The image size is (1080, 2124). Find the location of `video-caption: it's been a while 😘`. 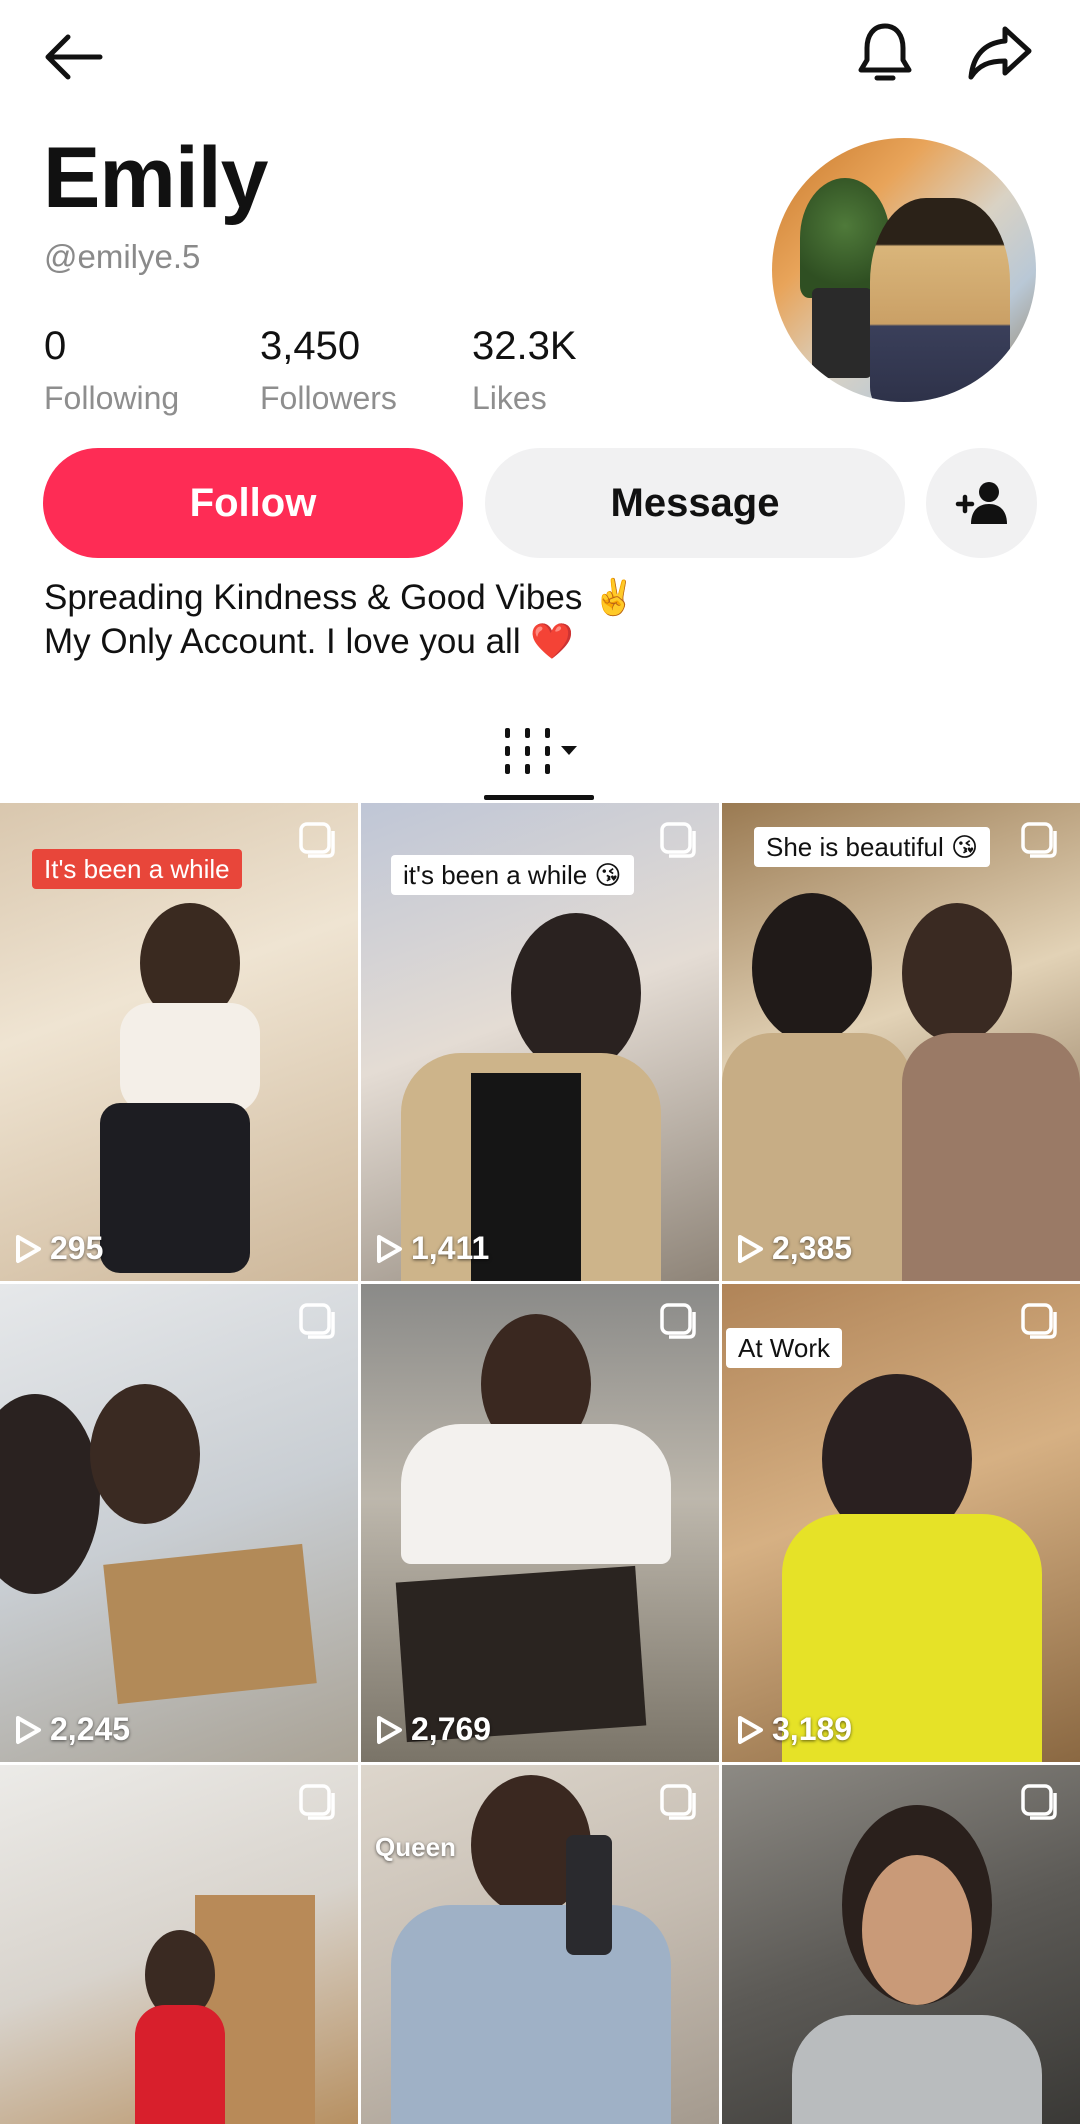

video-caption: it's been a while 😘 is located at coordinates (512, 875).